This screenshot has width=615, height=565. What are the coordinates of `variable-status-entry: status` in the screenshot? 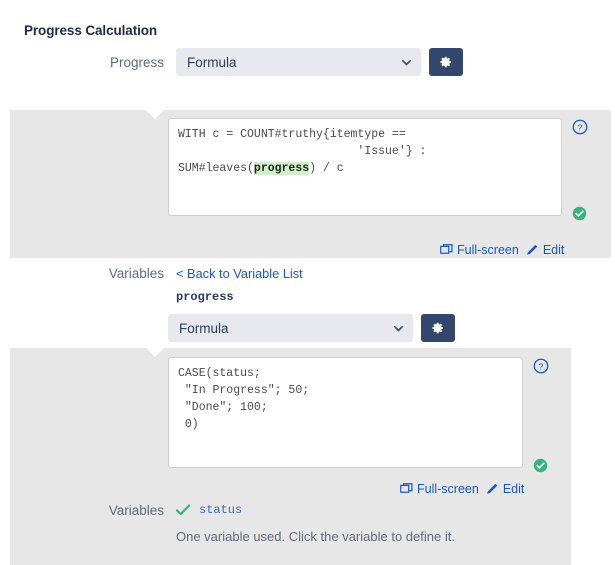 It's located at (315, 510).